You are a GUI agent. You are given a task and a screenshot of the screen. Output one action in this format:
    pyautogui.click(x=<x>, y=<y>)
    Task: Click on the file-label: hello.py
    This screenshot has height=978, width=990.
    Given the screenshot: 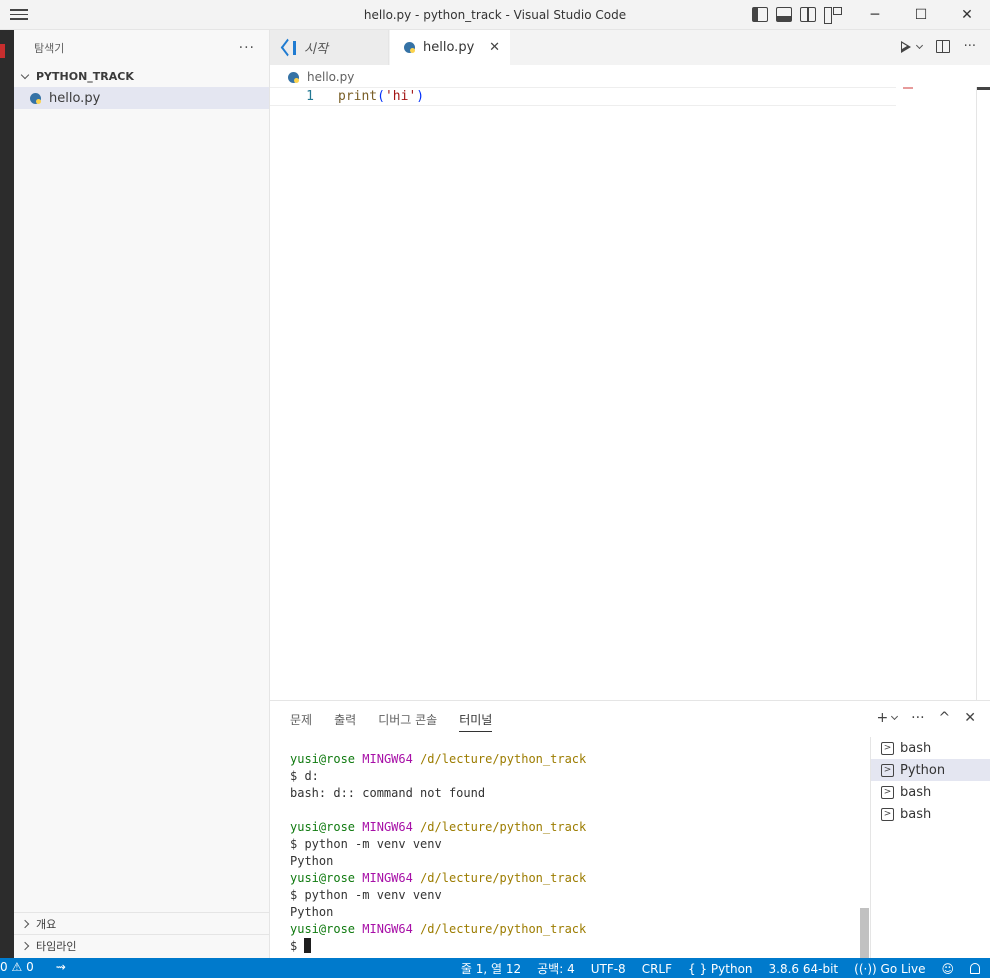 What is the action you would take?
    pyautogui.click(x=75, y=98)
    